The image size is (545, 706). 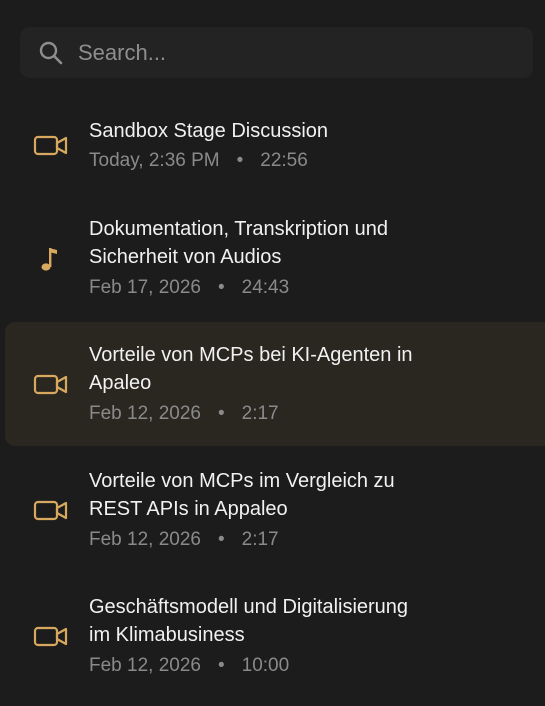 I want to click on item-duration: 10:00, so click(x=265, y=665).